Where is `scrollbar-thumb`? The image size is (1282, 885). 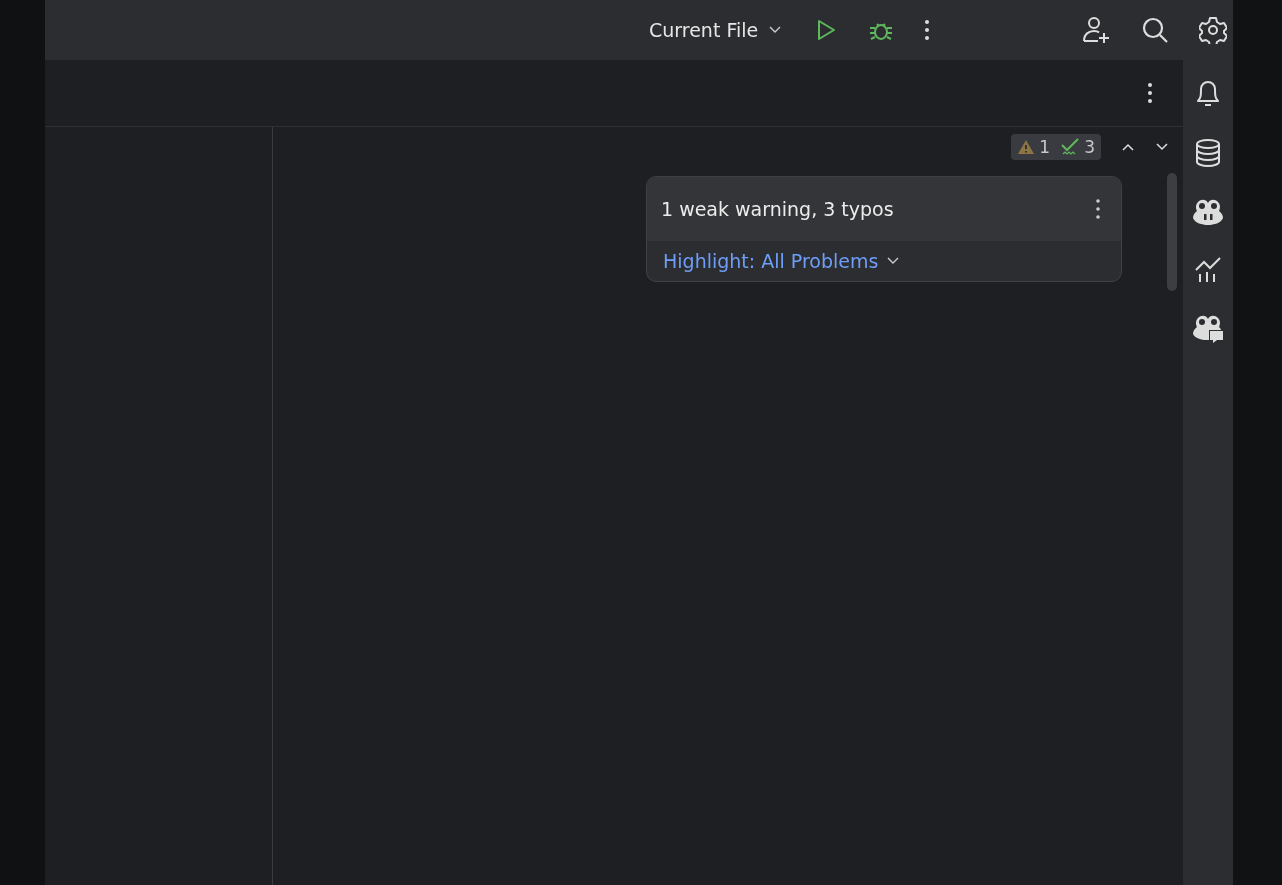 scrollbar-thumb is located at coordinates (1172, 232).